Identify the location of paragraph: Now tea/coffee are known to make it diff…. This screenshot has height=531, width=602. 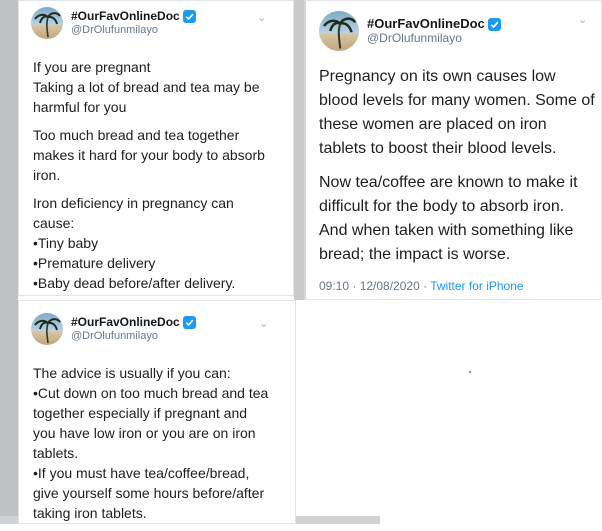
(448, 218).